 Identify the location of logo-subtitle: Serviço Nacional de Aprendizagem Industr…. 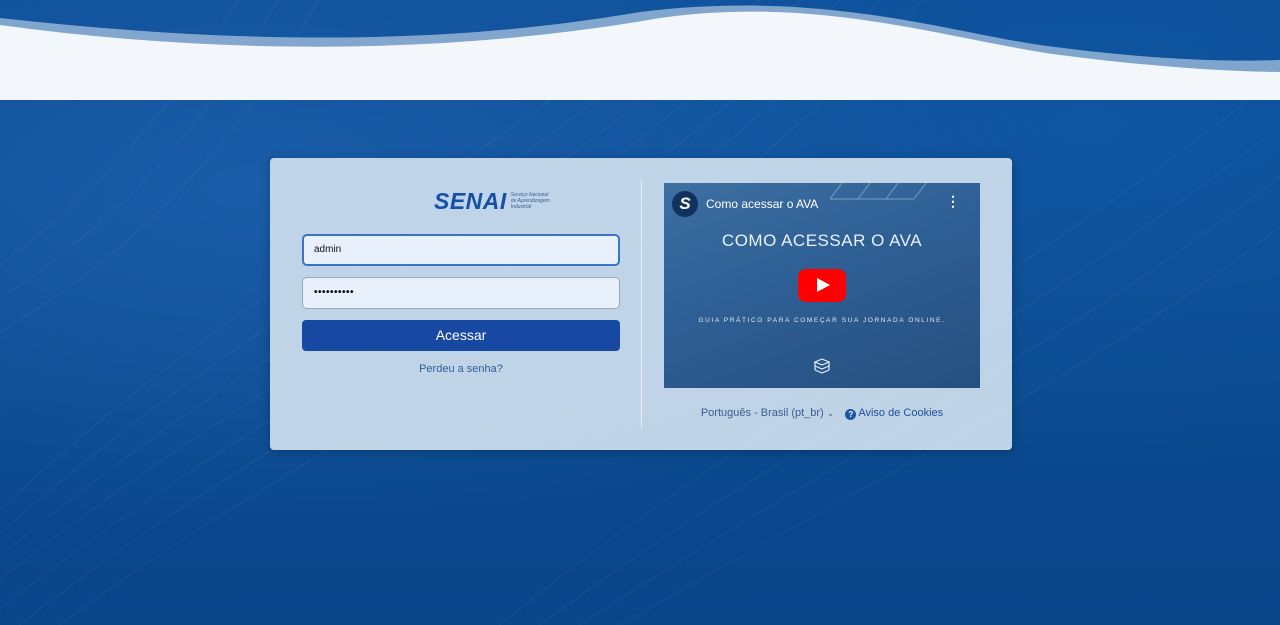
(530, 201).